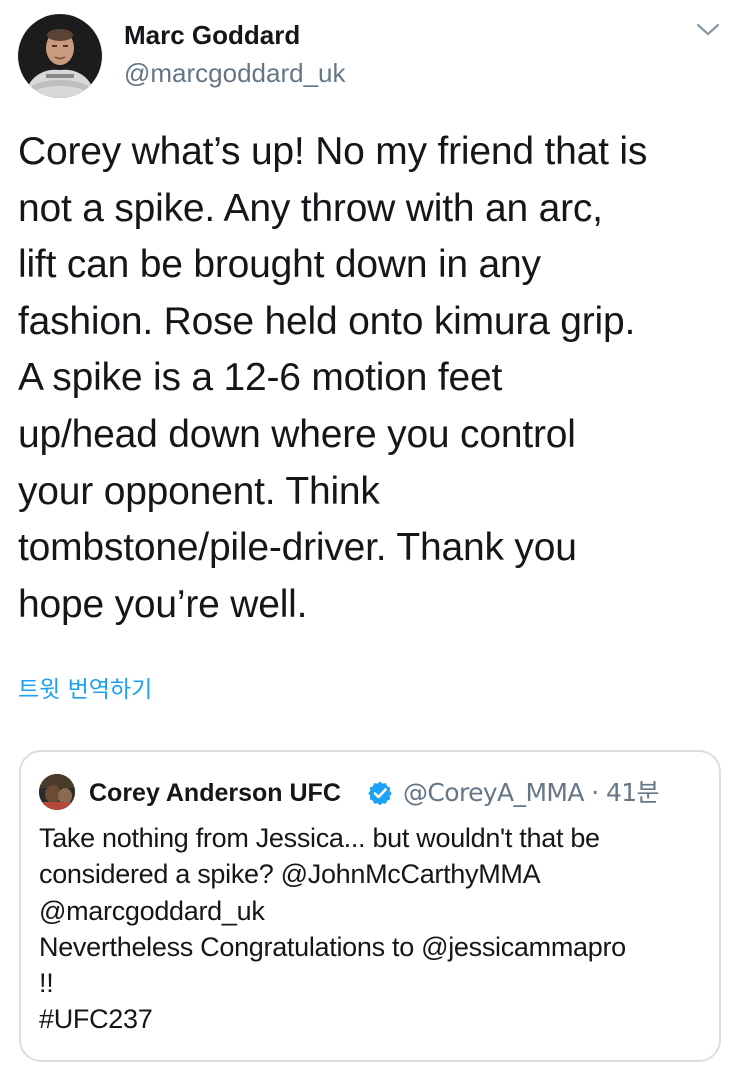 This screenshot has height=1081, width=743. Describe the element at coordinates (57, 792) in the screenshot. I see `quoted-author-avatar` at that location.